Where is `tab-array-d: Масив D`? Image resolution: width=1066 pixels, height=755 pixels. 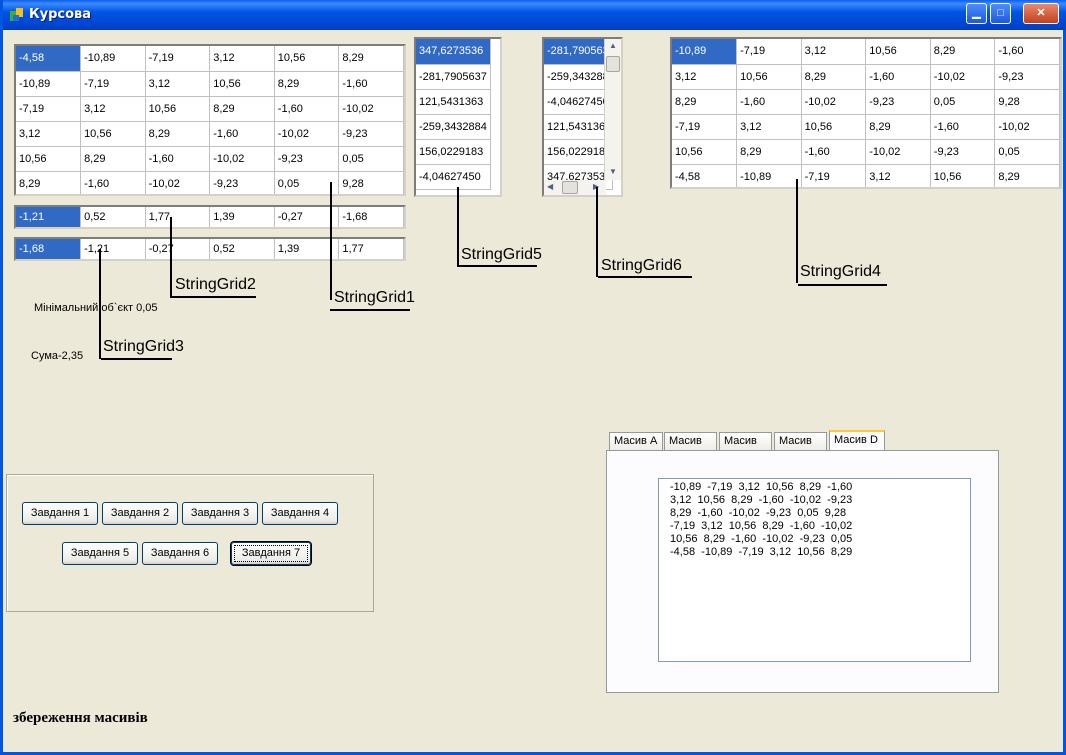 tab-array-d: Масив D is located at coordinates (857, 440).